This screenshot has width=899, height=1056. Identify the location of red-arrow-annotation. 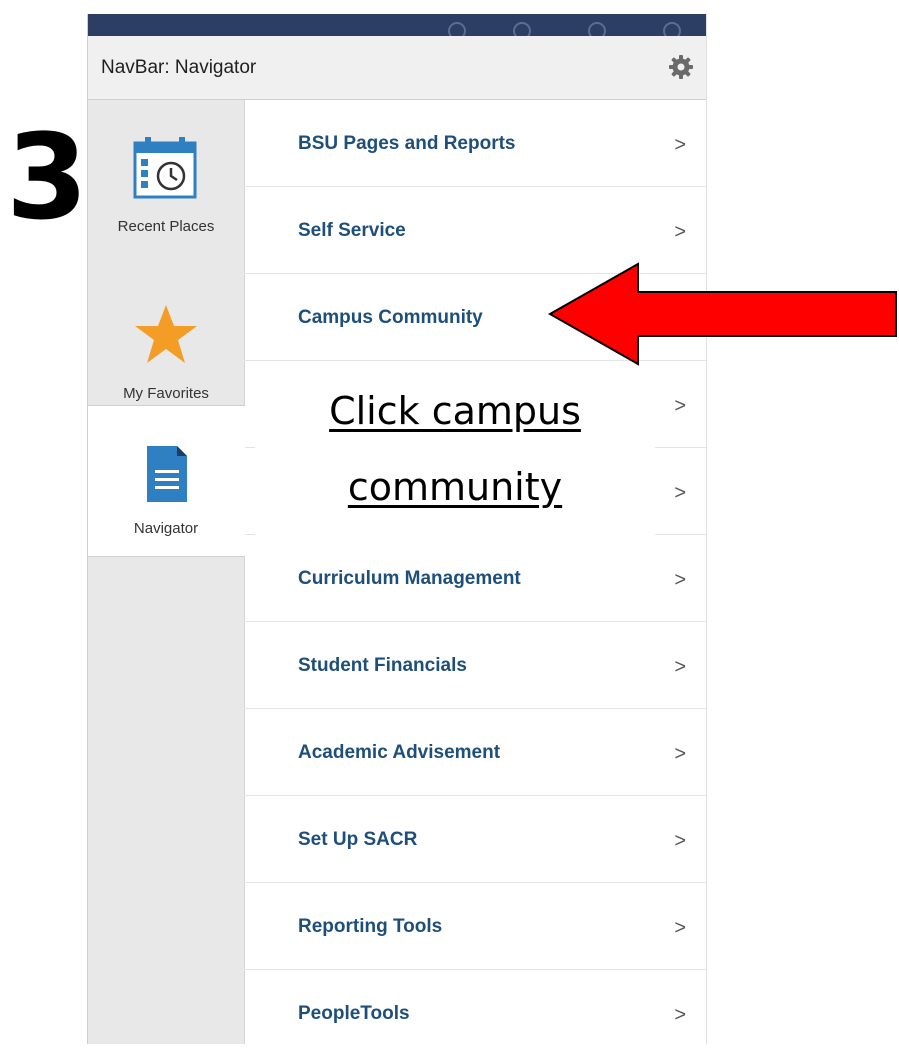
(722, 314).